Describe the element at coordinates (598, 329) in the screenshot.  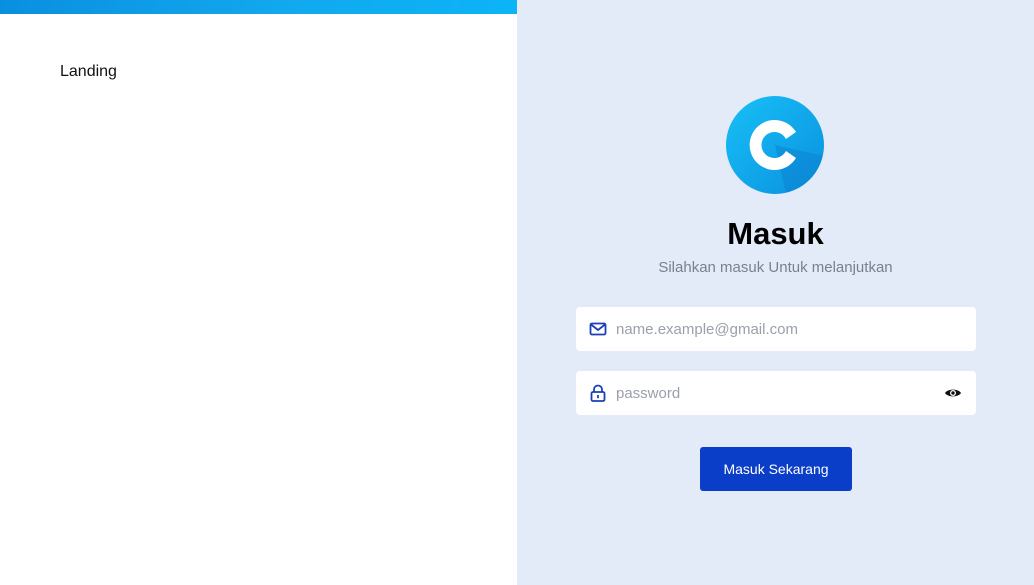
I see `mail-icon` at that location.